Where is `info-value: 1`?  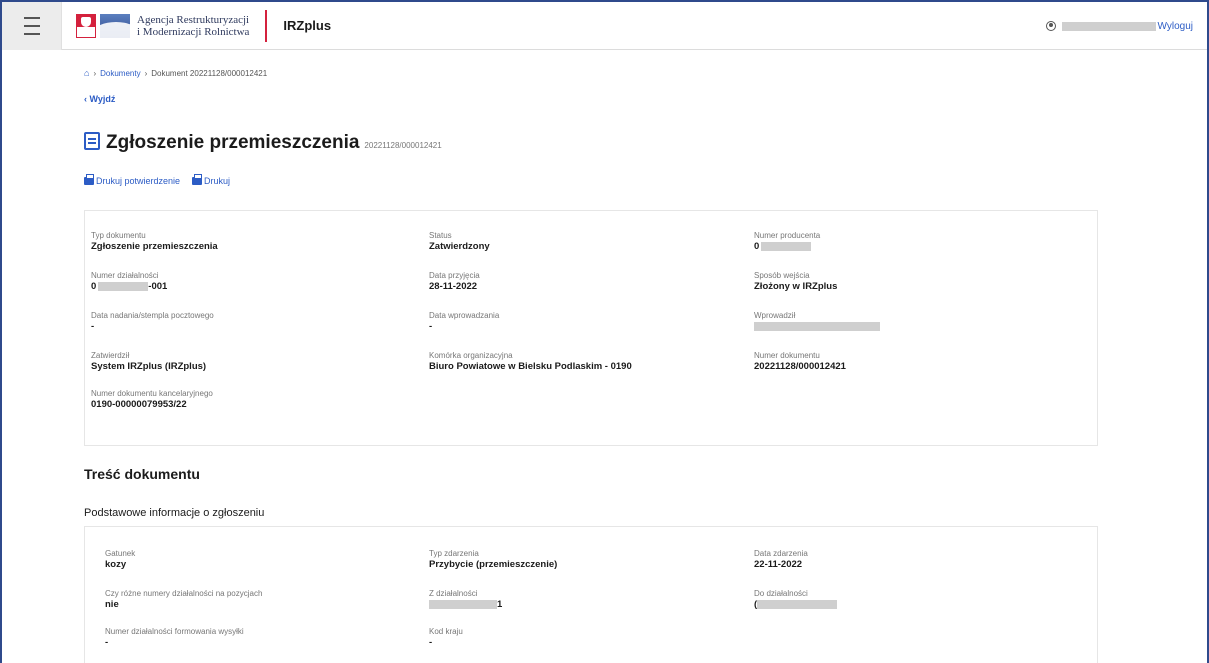
info-value: 1 is located at coordinates (465, 605).